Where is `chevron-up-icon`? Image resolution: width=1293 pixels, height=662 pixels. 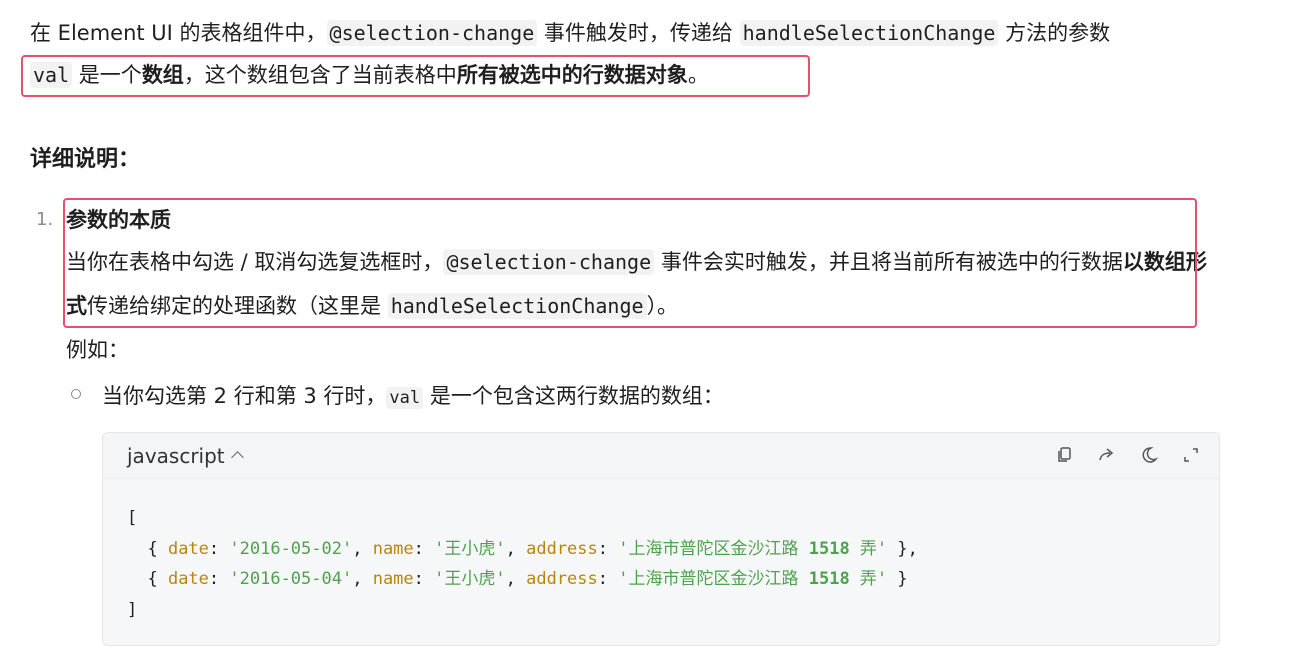 chevron-up-icon is located at coordinates (237, 457).